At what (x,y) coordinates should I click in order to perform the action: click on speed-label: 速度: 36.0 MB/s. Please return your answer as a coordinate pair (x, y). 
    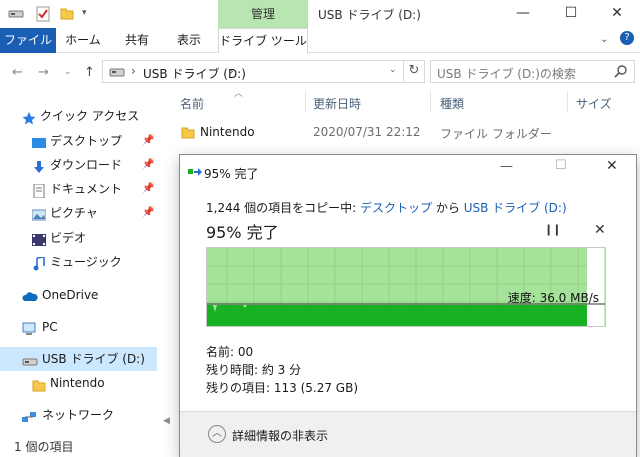
    Looking at the image, I should click on (553, 298).